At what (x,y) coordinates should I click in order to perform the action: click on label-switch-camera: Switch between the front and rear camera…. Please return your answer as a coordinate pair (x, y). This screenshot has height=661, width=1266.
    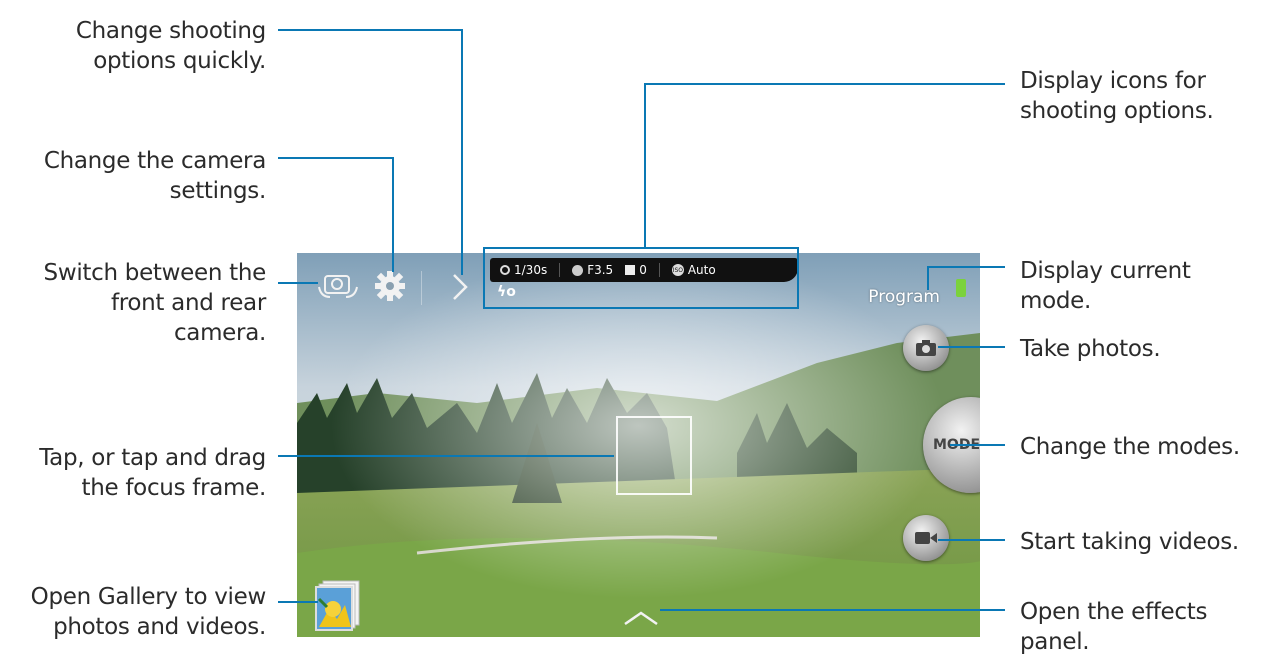
    Looking at the image, I should click on (155, 303).